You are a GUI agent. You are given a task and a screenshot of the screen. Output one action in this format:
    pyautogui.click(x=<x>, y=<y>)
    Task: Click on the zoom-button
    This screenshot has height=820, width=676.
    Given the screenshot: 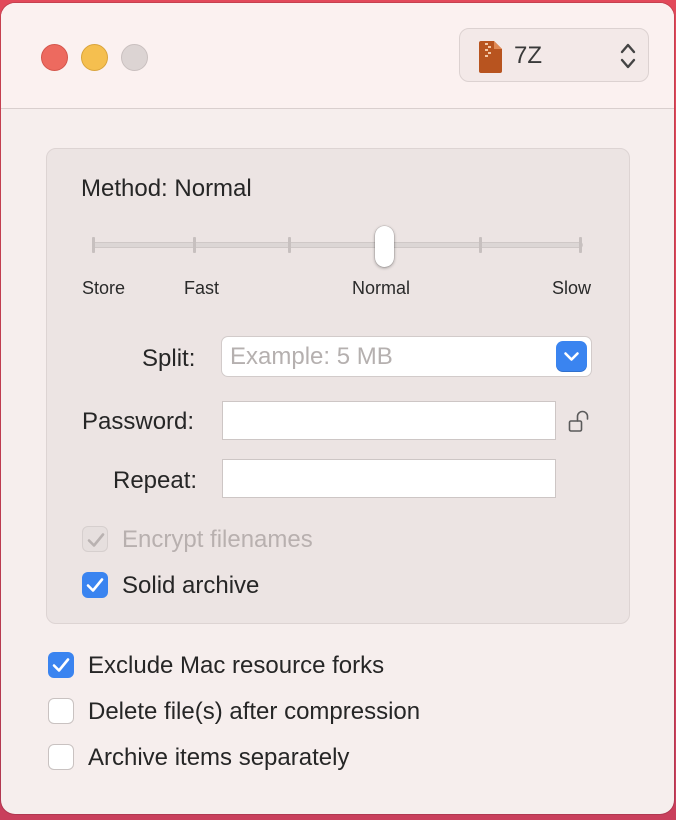 What is the action you would take?
    pyautogui.click(x=134, y=57)
    